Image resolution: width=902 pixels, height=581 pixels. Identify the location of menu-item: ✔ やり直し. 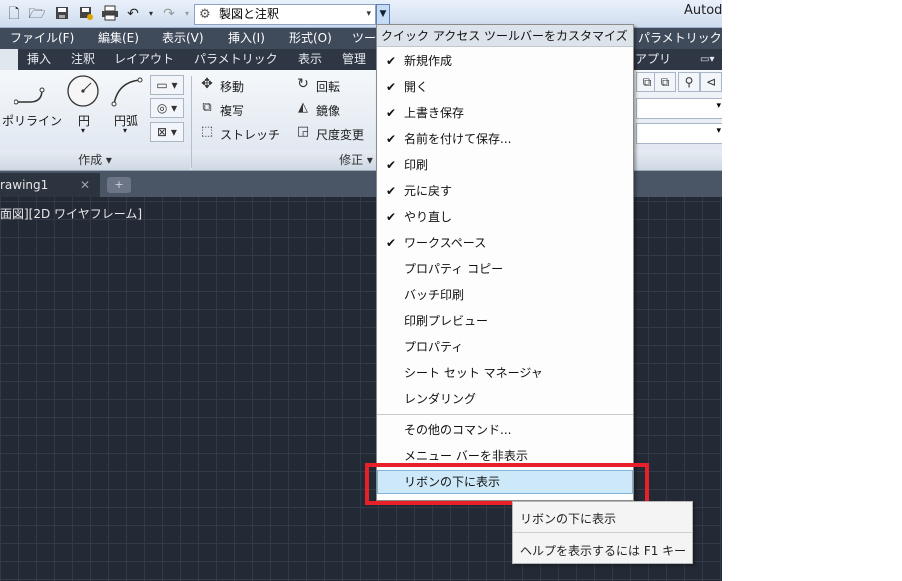
(505, 217).